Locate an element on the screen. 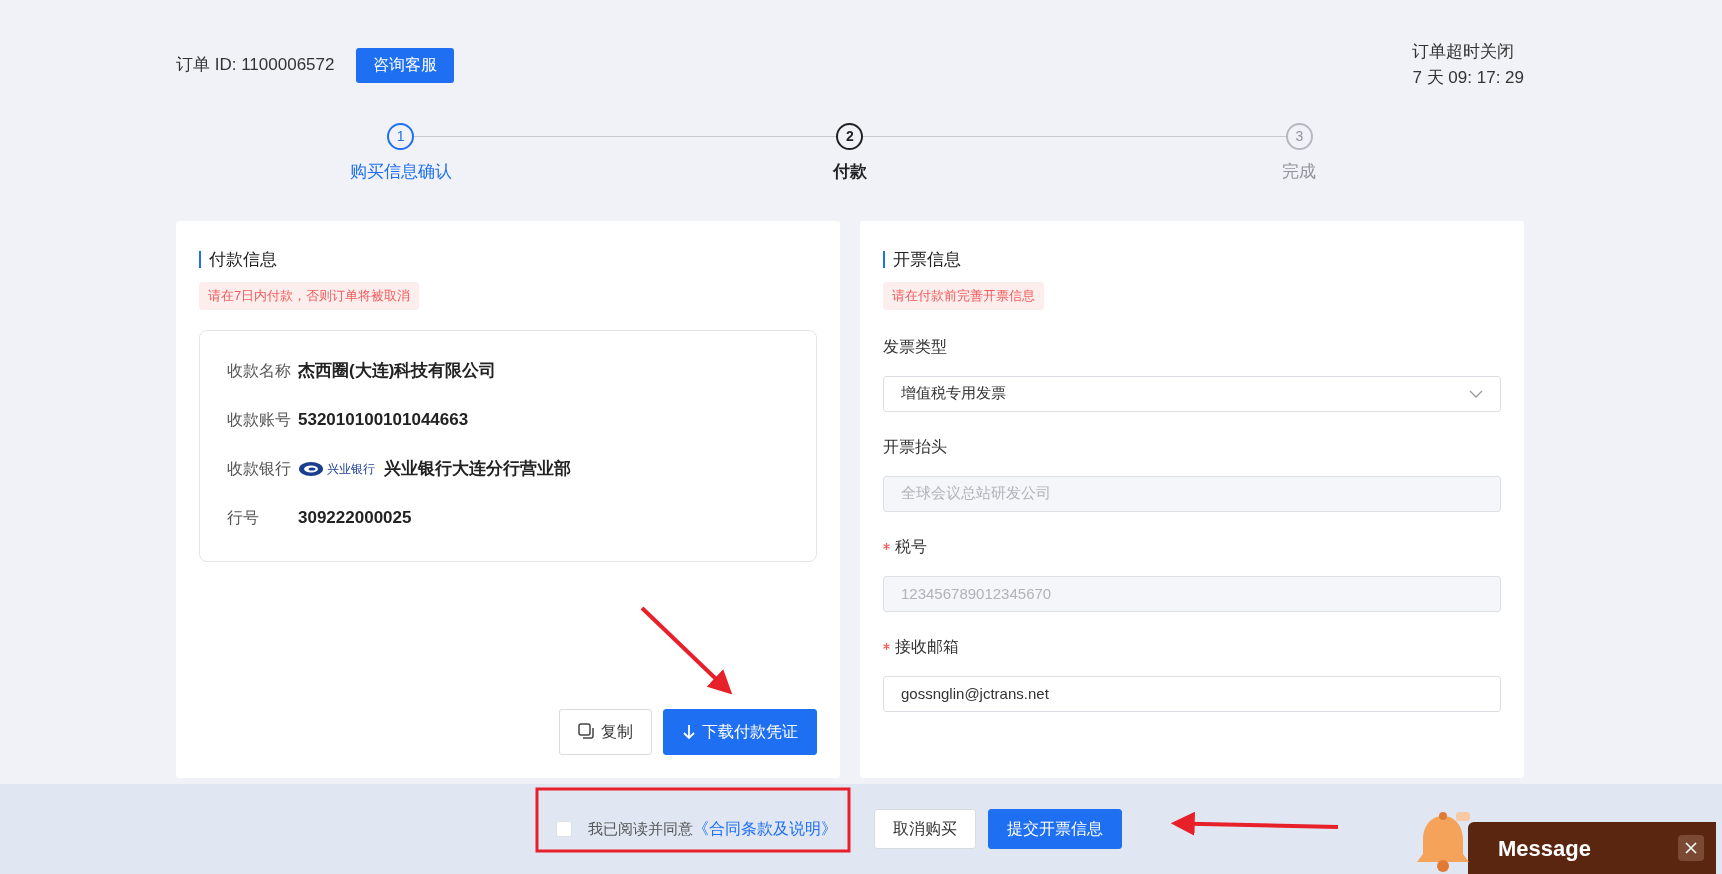 This screenshot has height=874, width=1722. text-input-field: gossnglin@jctrans.net is located at coordinates (1192, 693).